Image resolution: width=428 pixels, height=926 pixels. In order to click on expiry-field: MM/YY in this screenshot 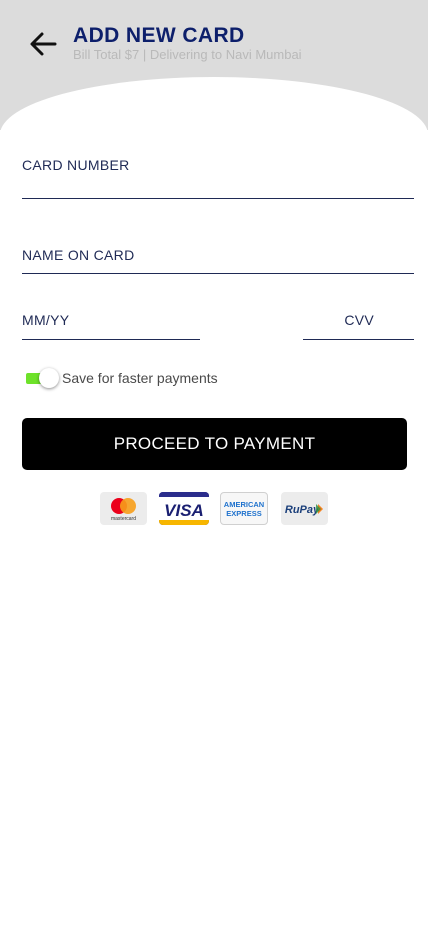, I will do `click(111, 322)`.